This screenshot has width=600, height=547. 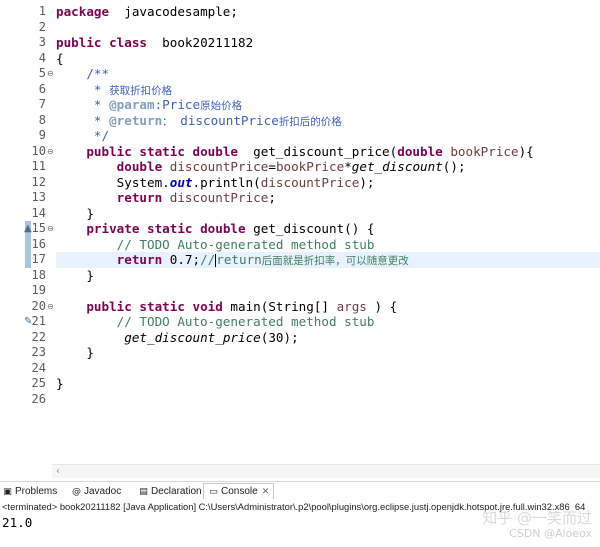 What do you see at coordinates (326, 471) in the screenshot?
I see `horizontal-scrollbar: ‹` at bounding box center [326, 471].